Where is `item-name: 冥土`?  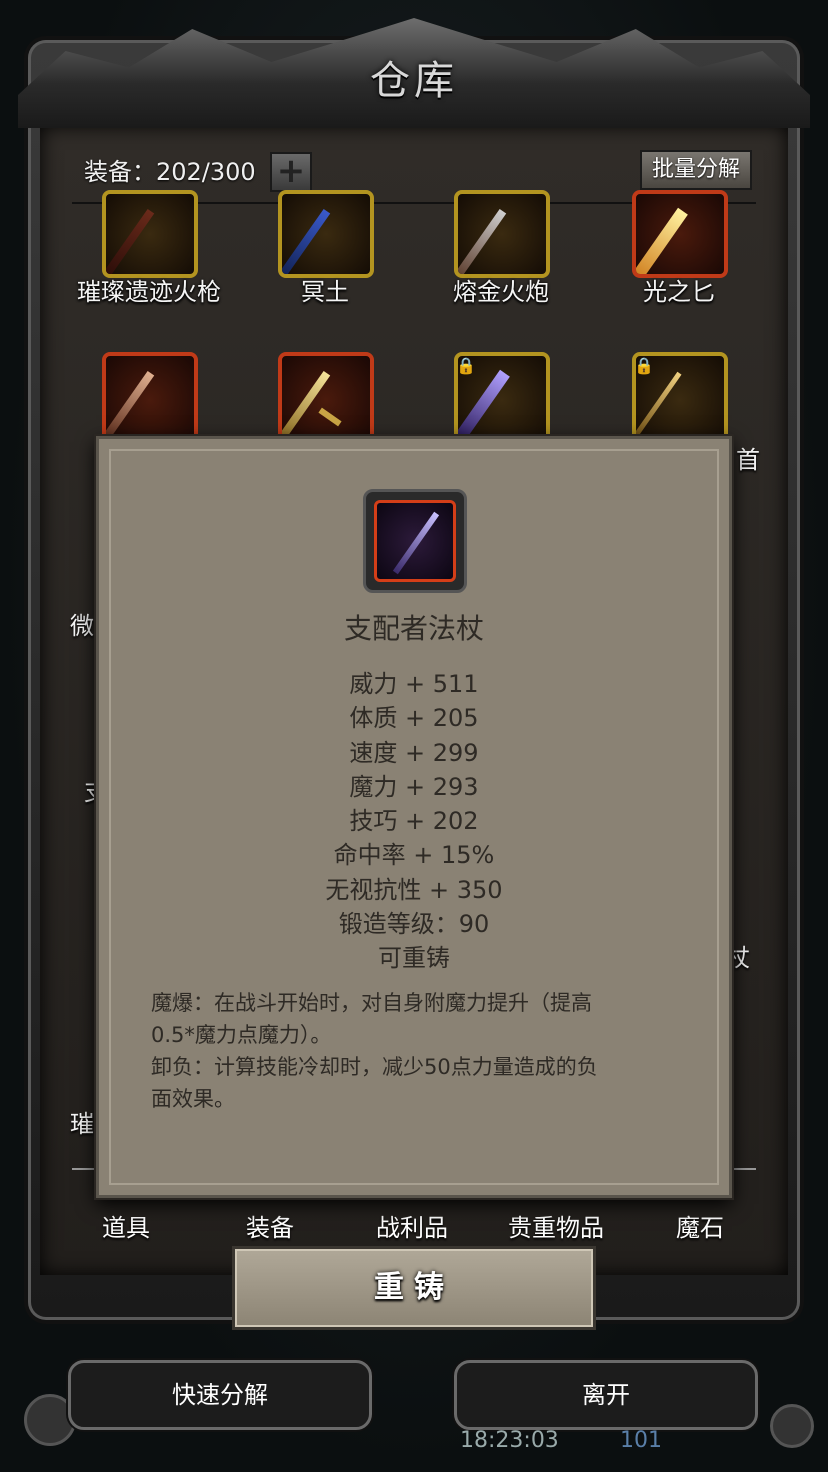
item-name: 冥土 is located at coordinates (325, 292).